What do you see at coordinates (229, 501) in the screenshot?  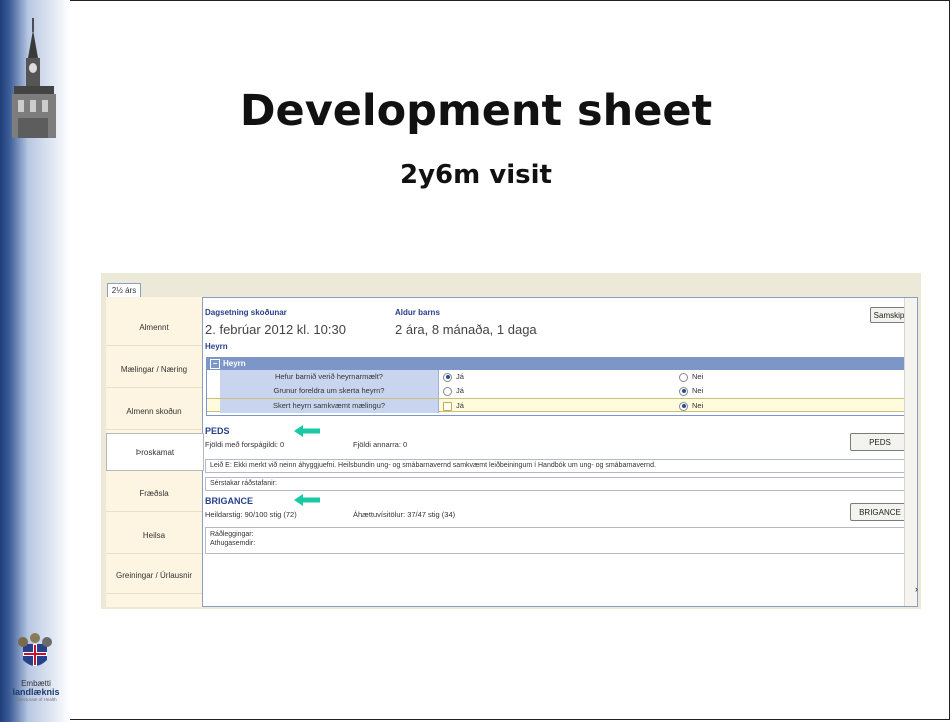 I see `brigance-label: BRIGANCE` at bounding box center [229, 501].